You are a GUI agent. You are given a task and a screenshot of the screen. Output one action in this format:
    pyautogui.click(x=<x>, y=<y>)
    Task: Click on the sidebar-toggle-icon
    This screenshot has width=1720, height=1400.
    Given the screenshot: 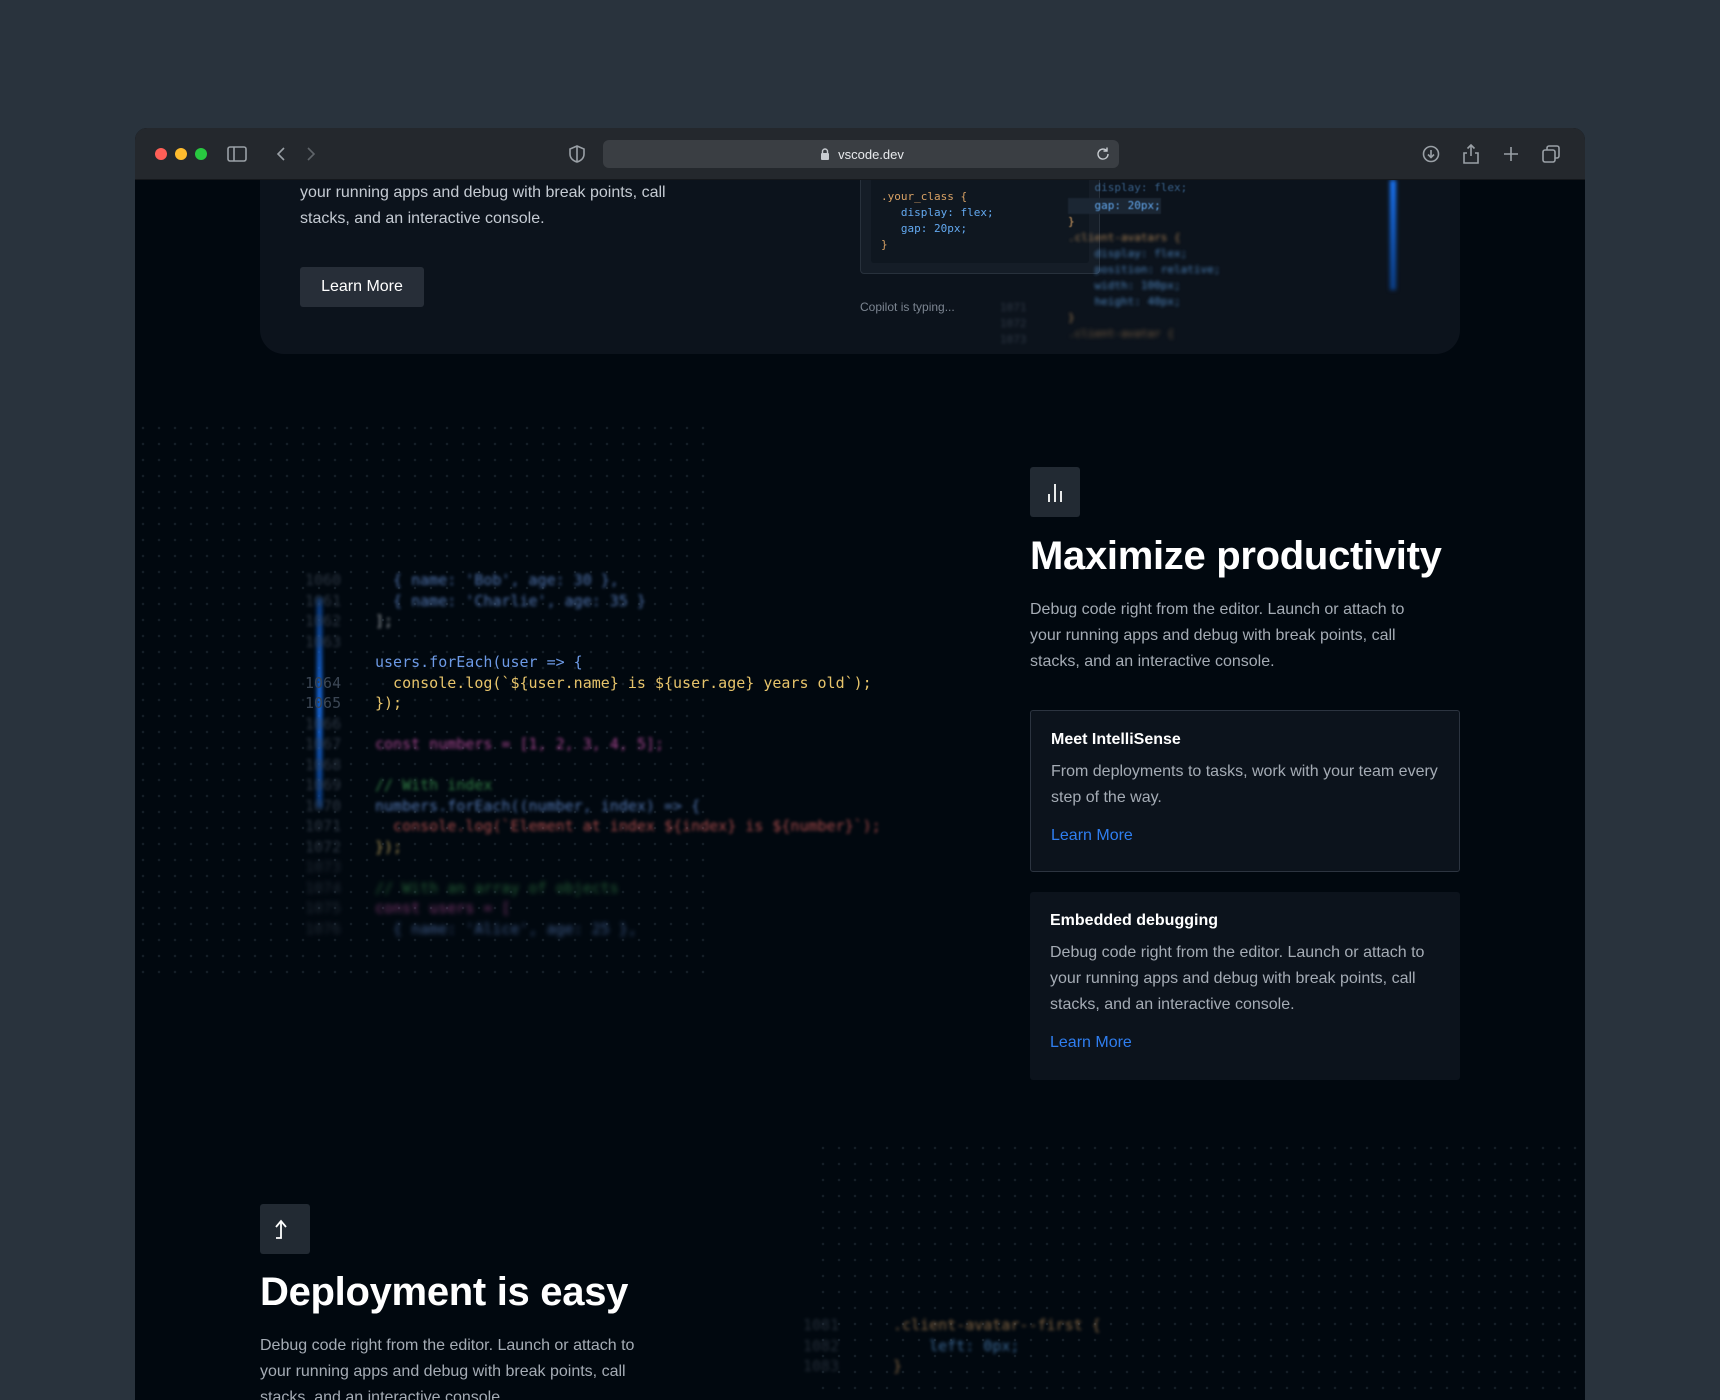 What is the action you would take?
    pyautogui.click(x=237, y=154)
    